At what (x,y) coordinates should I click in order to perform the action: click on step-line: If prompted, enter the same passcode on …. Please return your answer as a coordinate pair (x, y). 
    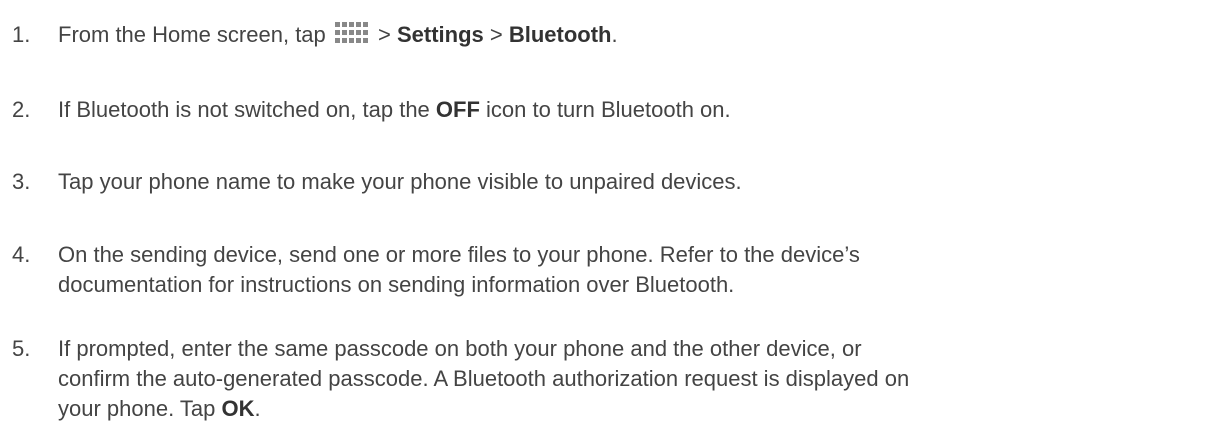
    Looking at the image, I should click on (460, 348).